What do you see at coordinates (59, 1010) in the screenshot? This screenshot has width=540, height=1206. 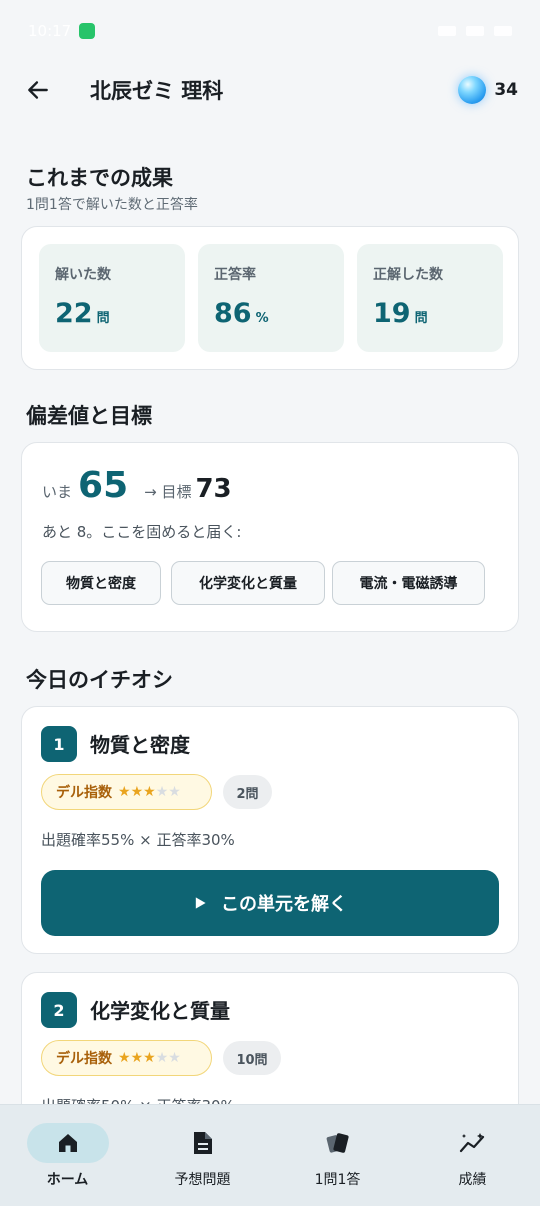 I see `rank-badge: 2` at bounding box center [59, 1010].